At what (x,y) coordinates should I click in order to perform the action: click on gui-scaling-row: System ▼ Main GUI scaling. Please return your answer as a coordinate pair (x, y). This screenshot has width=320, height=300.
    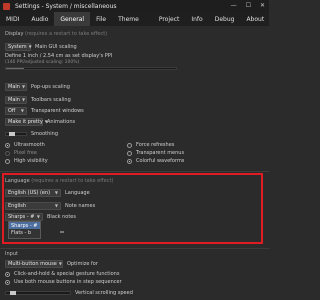
    Looking at the image, I should click on (134, 46).